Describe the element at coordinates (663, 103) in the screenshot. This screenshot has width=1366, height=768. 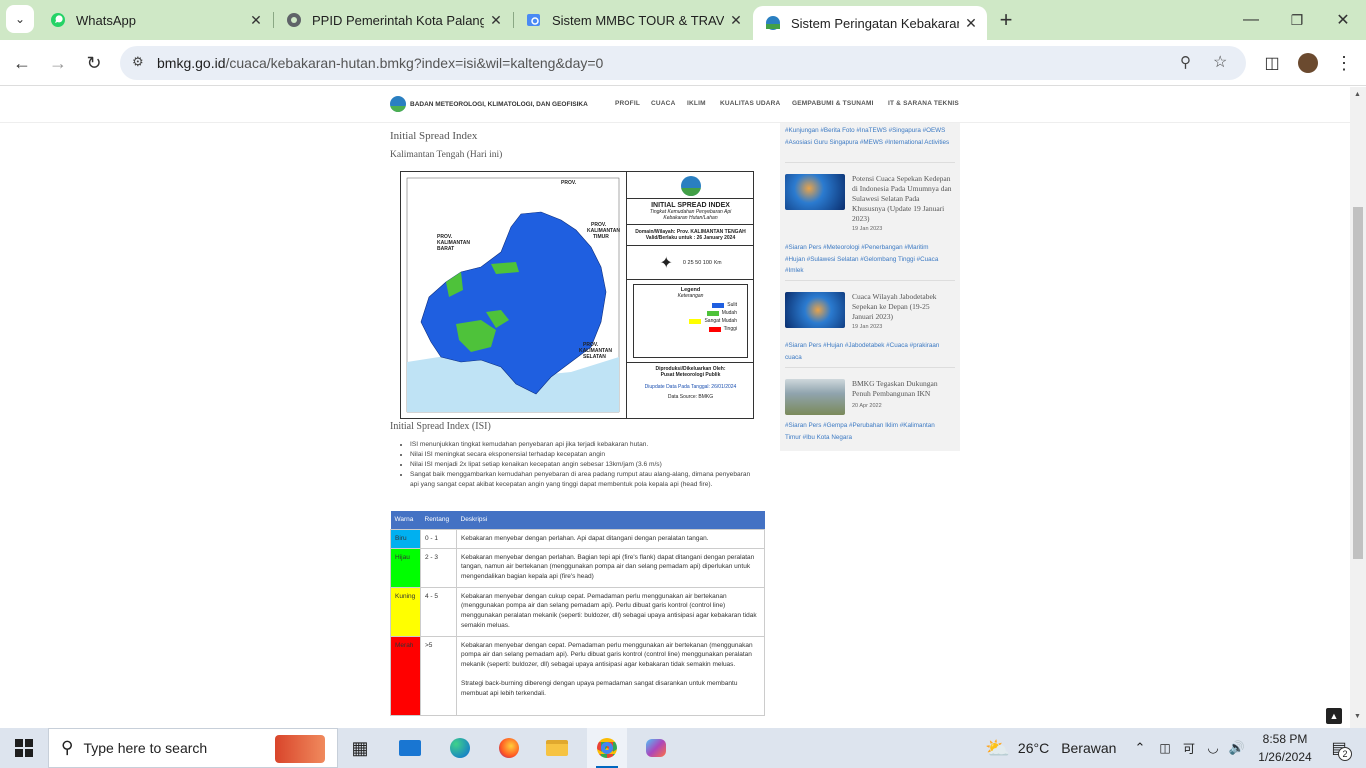
I see `nav-cuaca: CUACA` at that location.